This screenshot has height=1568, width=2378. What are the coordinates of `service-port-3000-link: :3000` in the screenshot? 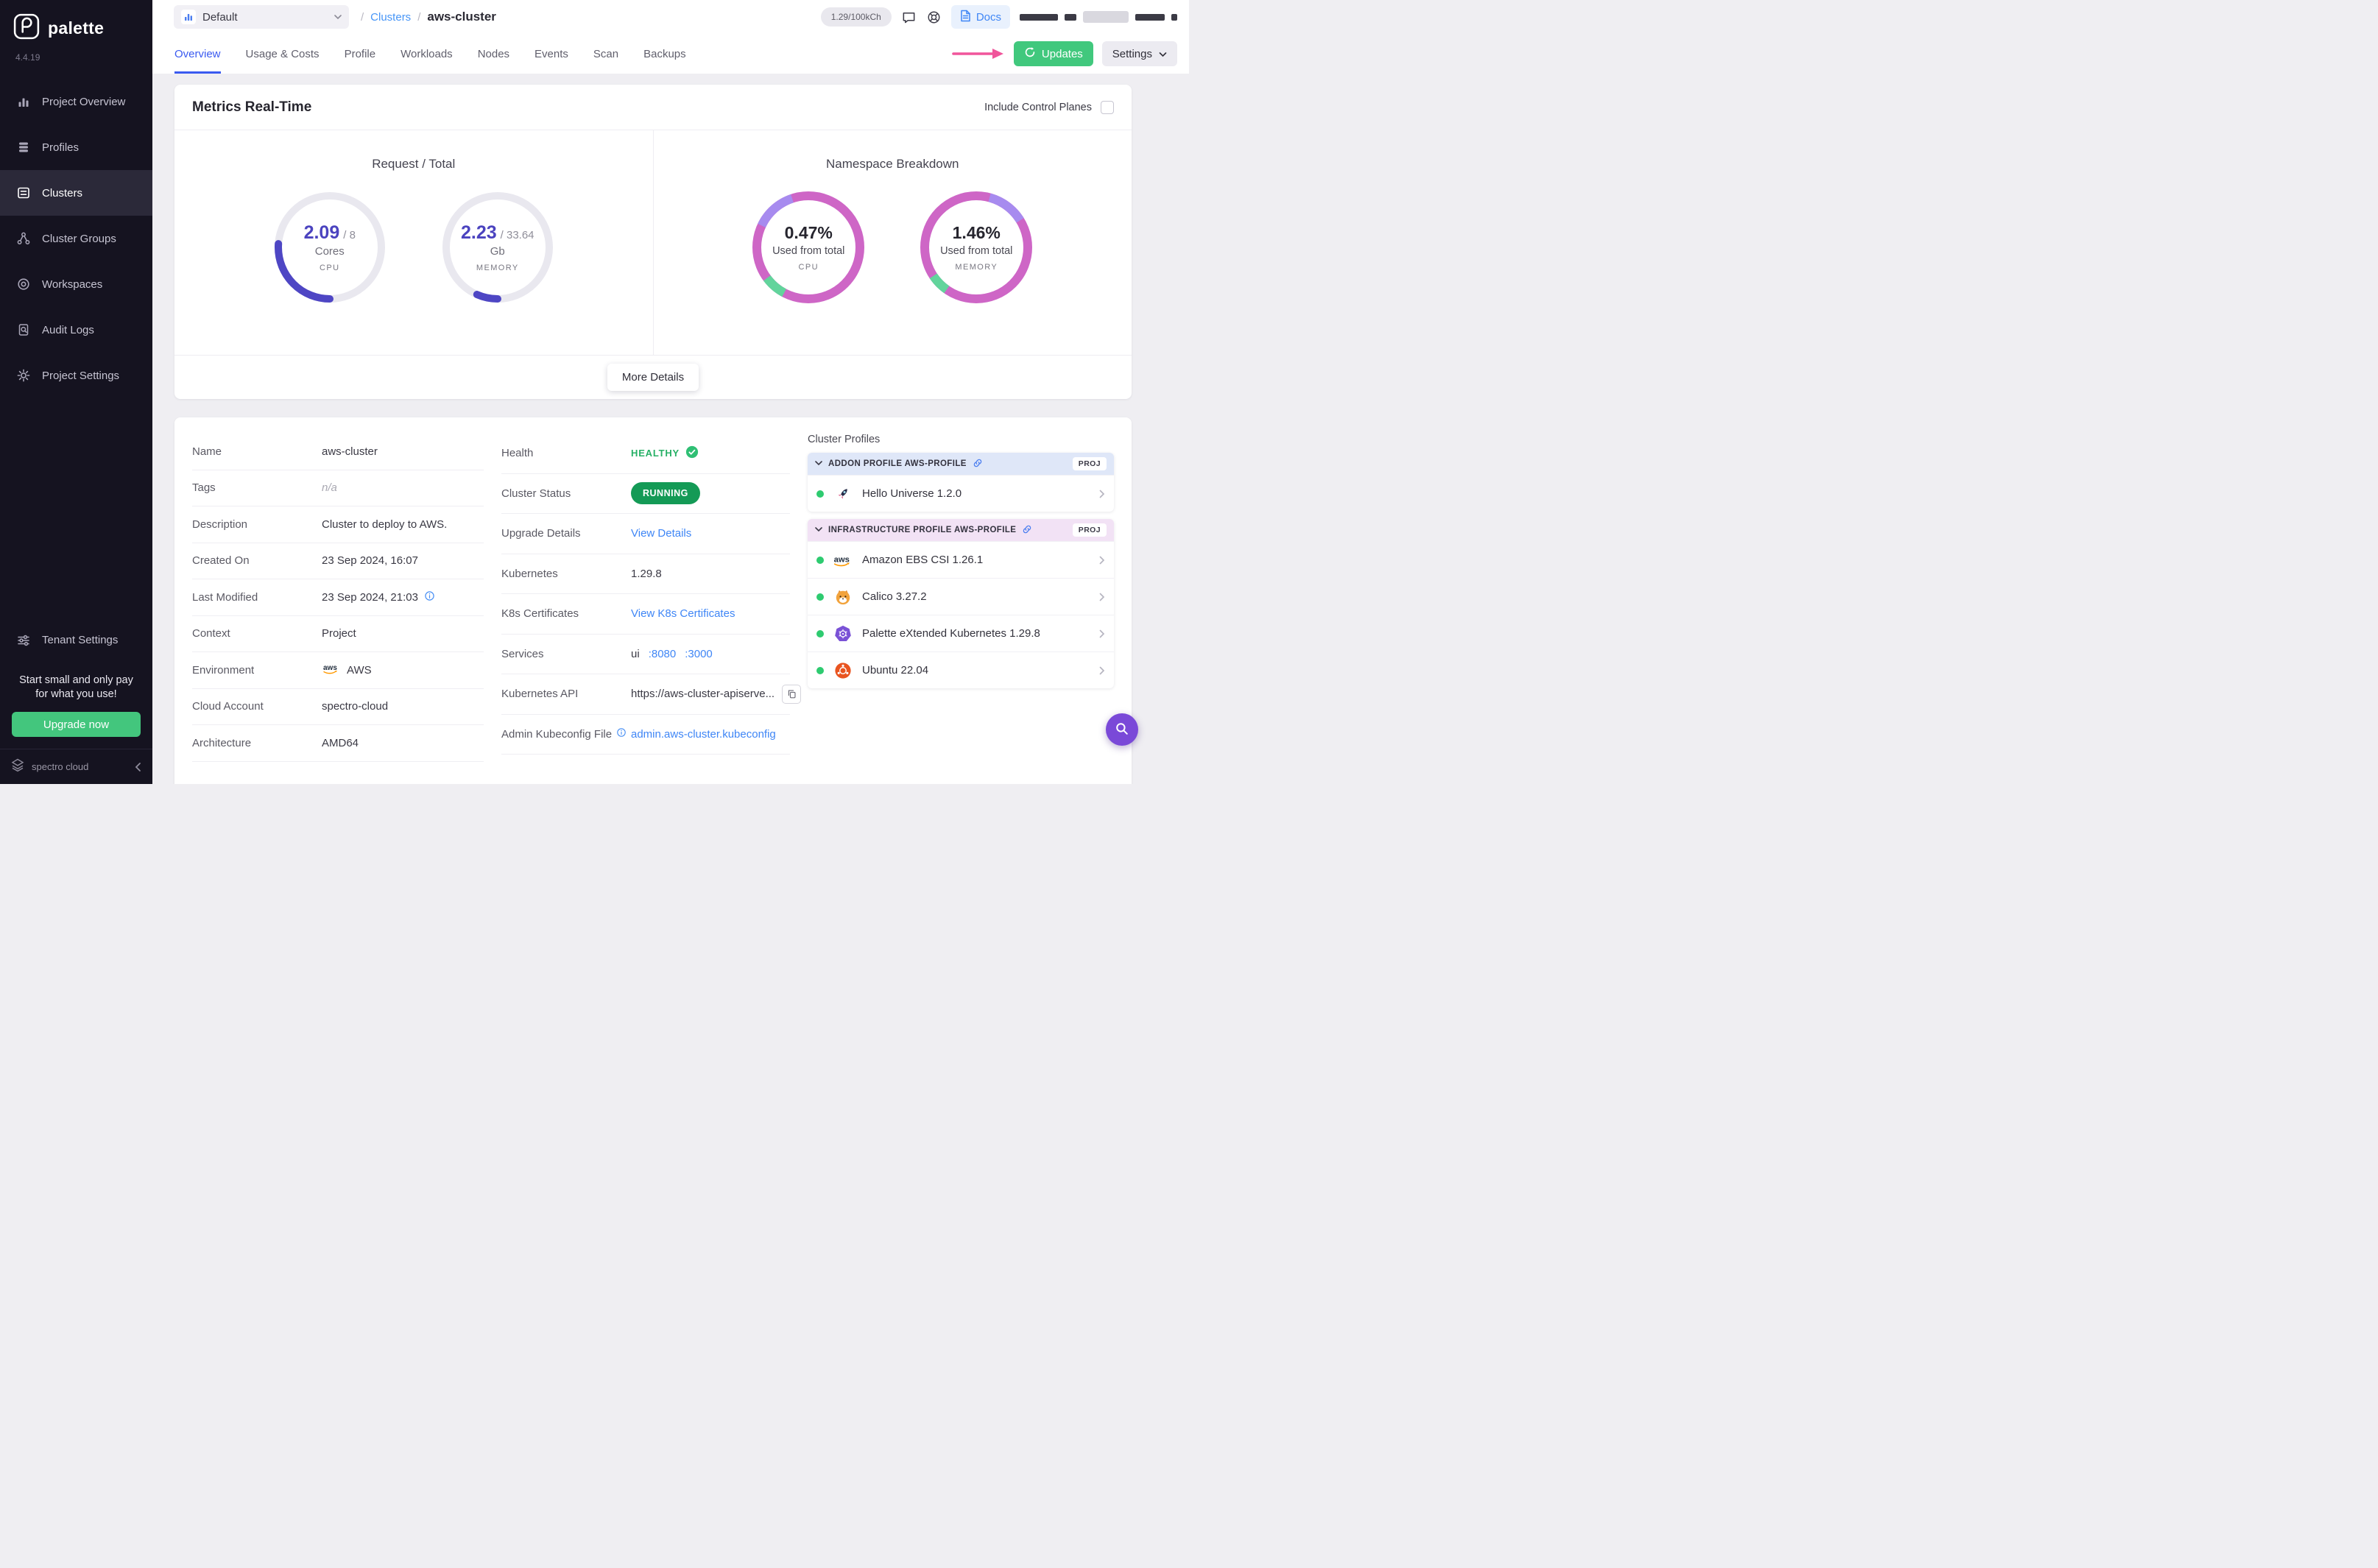 It's located at (699, 654).